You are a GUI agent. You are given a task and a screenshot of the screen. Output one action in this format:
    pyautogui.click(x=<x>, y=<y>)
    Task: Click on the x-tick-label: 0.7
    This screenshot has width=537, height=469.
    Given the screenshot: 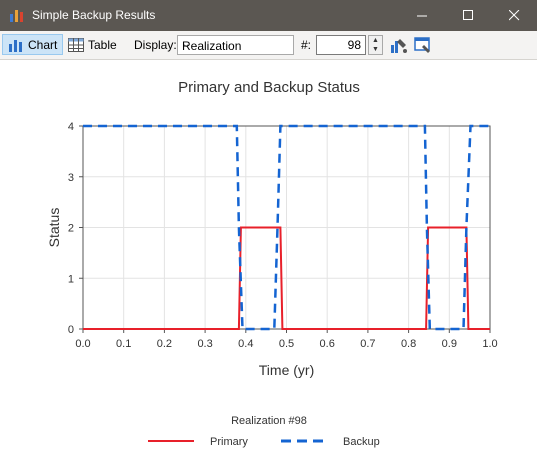 What is the action you would take?
    pyautogui.click(x=367, y=344)
    